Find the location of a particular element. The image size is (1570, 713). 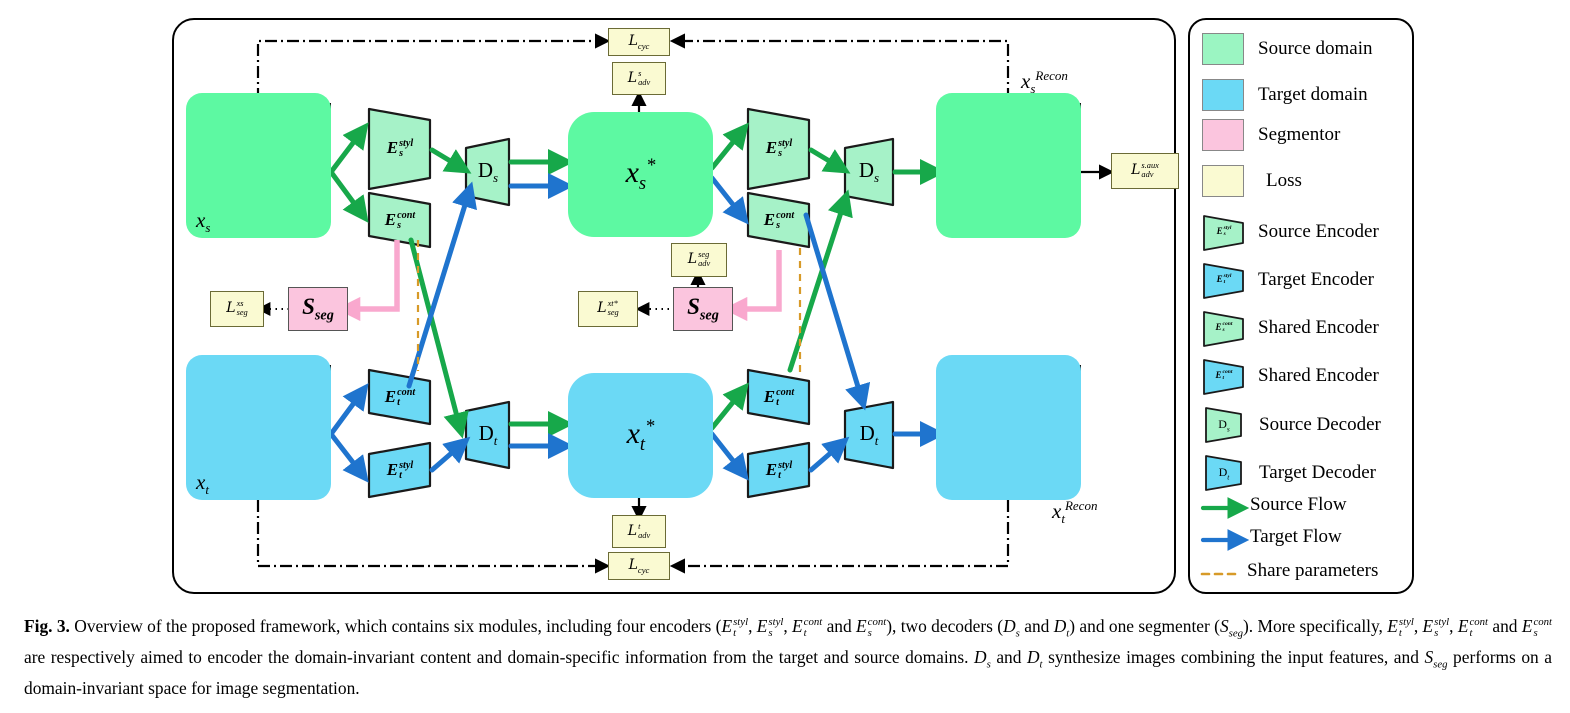

loss-seg-xs: Lxs seg is located at coordinates (237, 309).